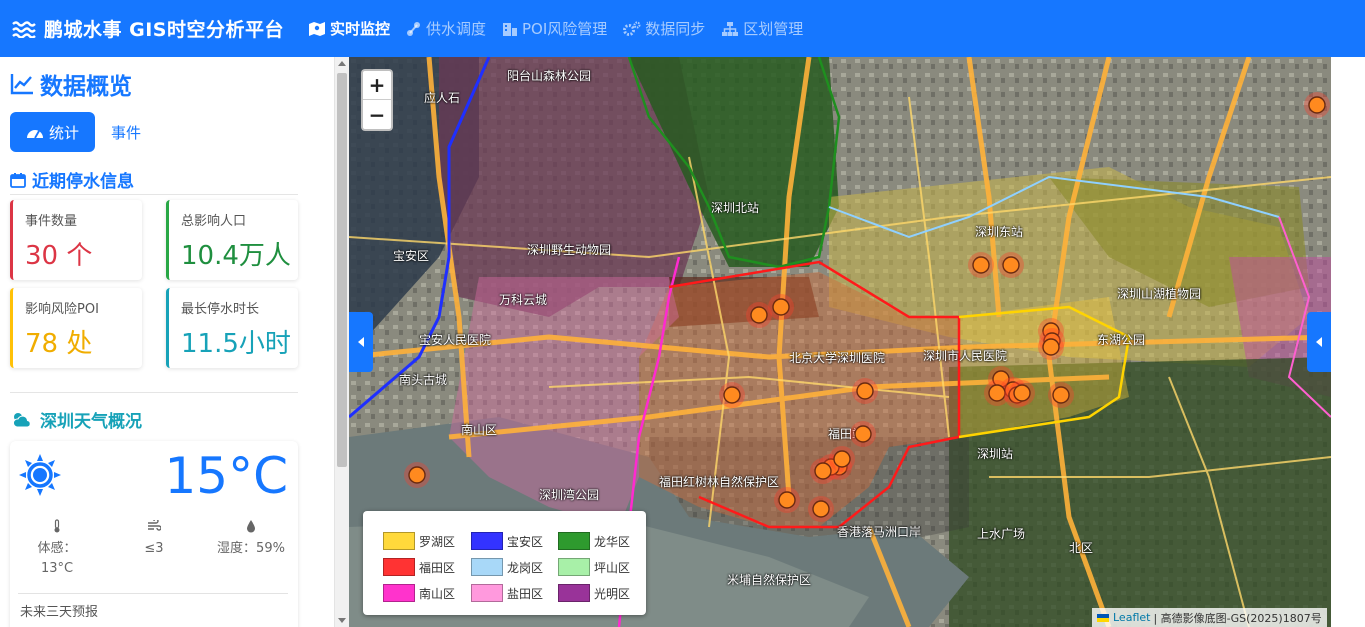 This screenshot has width=1365, height=627. I want to click on weather-section-title: 深圳天气概况, so click(76, 419).